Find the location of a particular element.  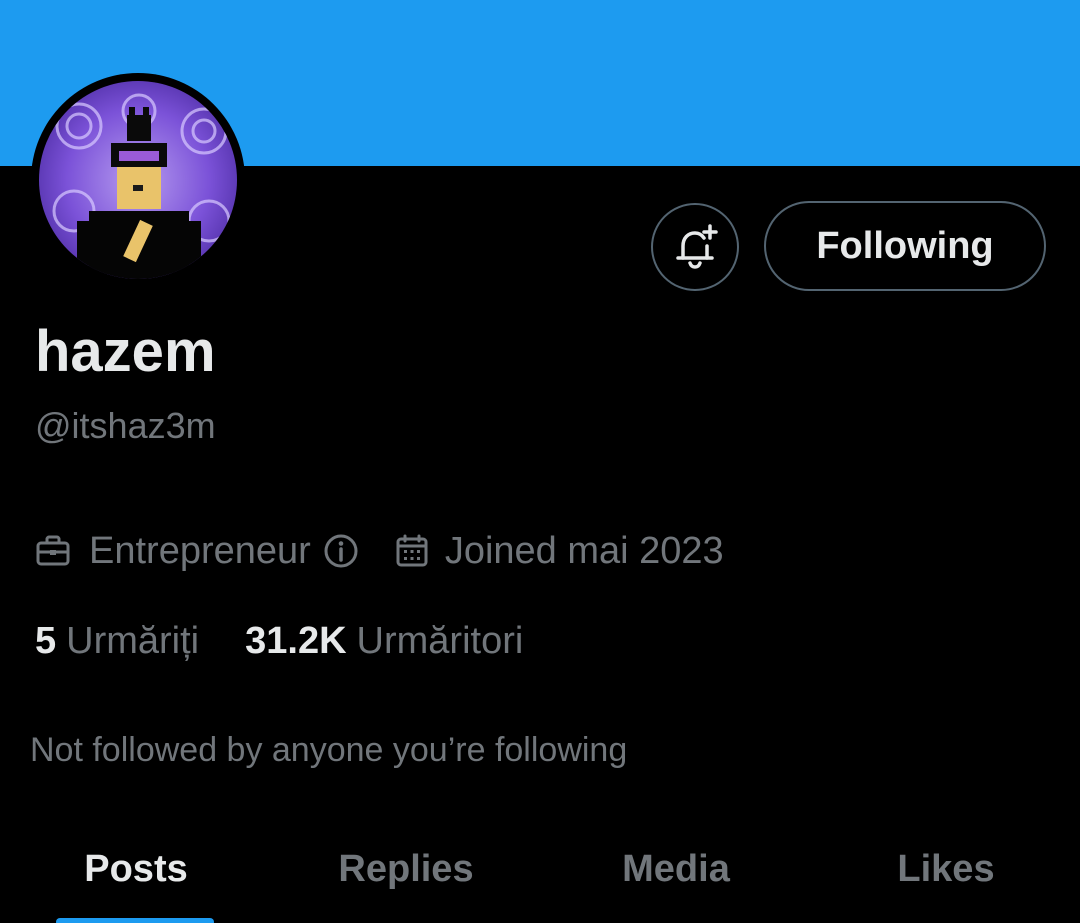

avatar is located at coordinates (138, 180).